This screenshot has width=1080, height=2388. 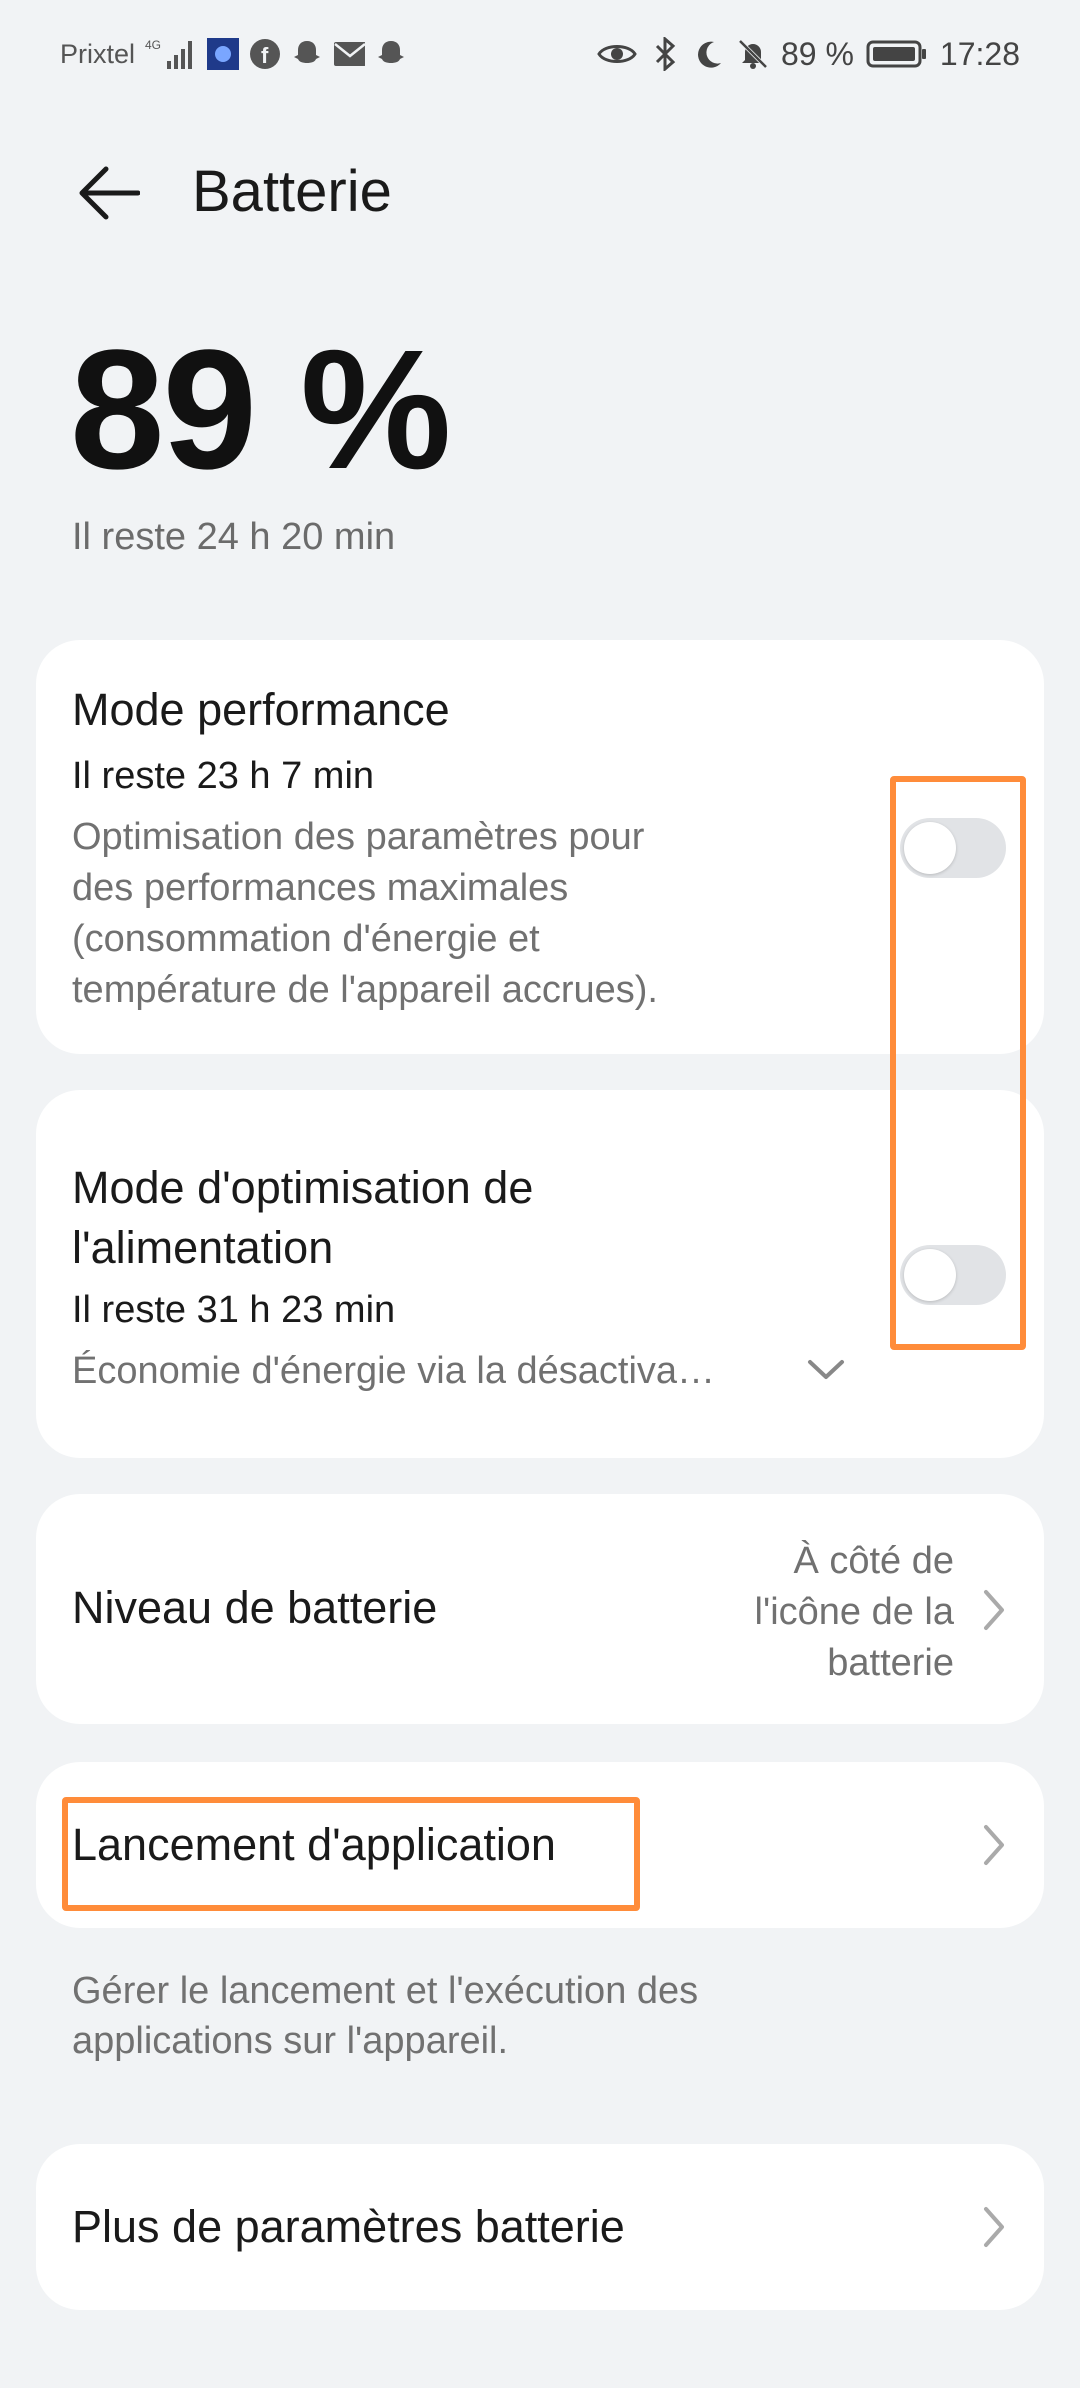 What do you see at coordinates (255, 1607) in the screenshot?
I see `battery-level-label: Niveau de batterie` at bounding box center [255, 1607].